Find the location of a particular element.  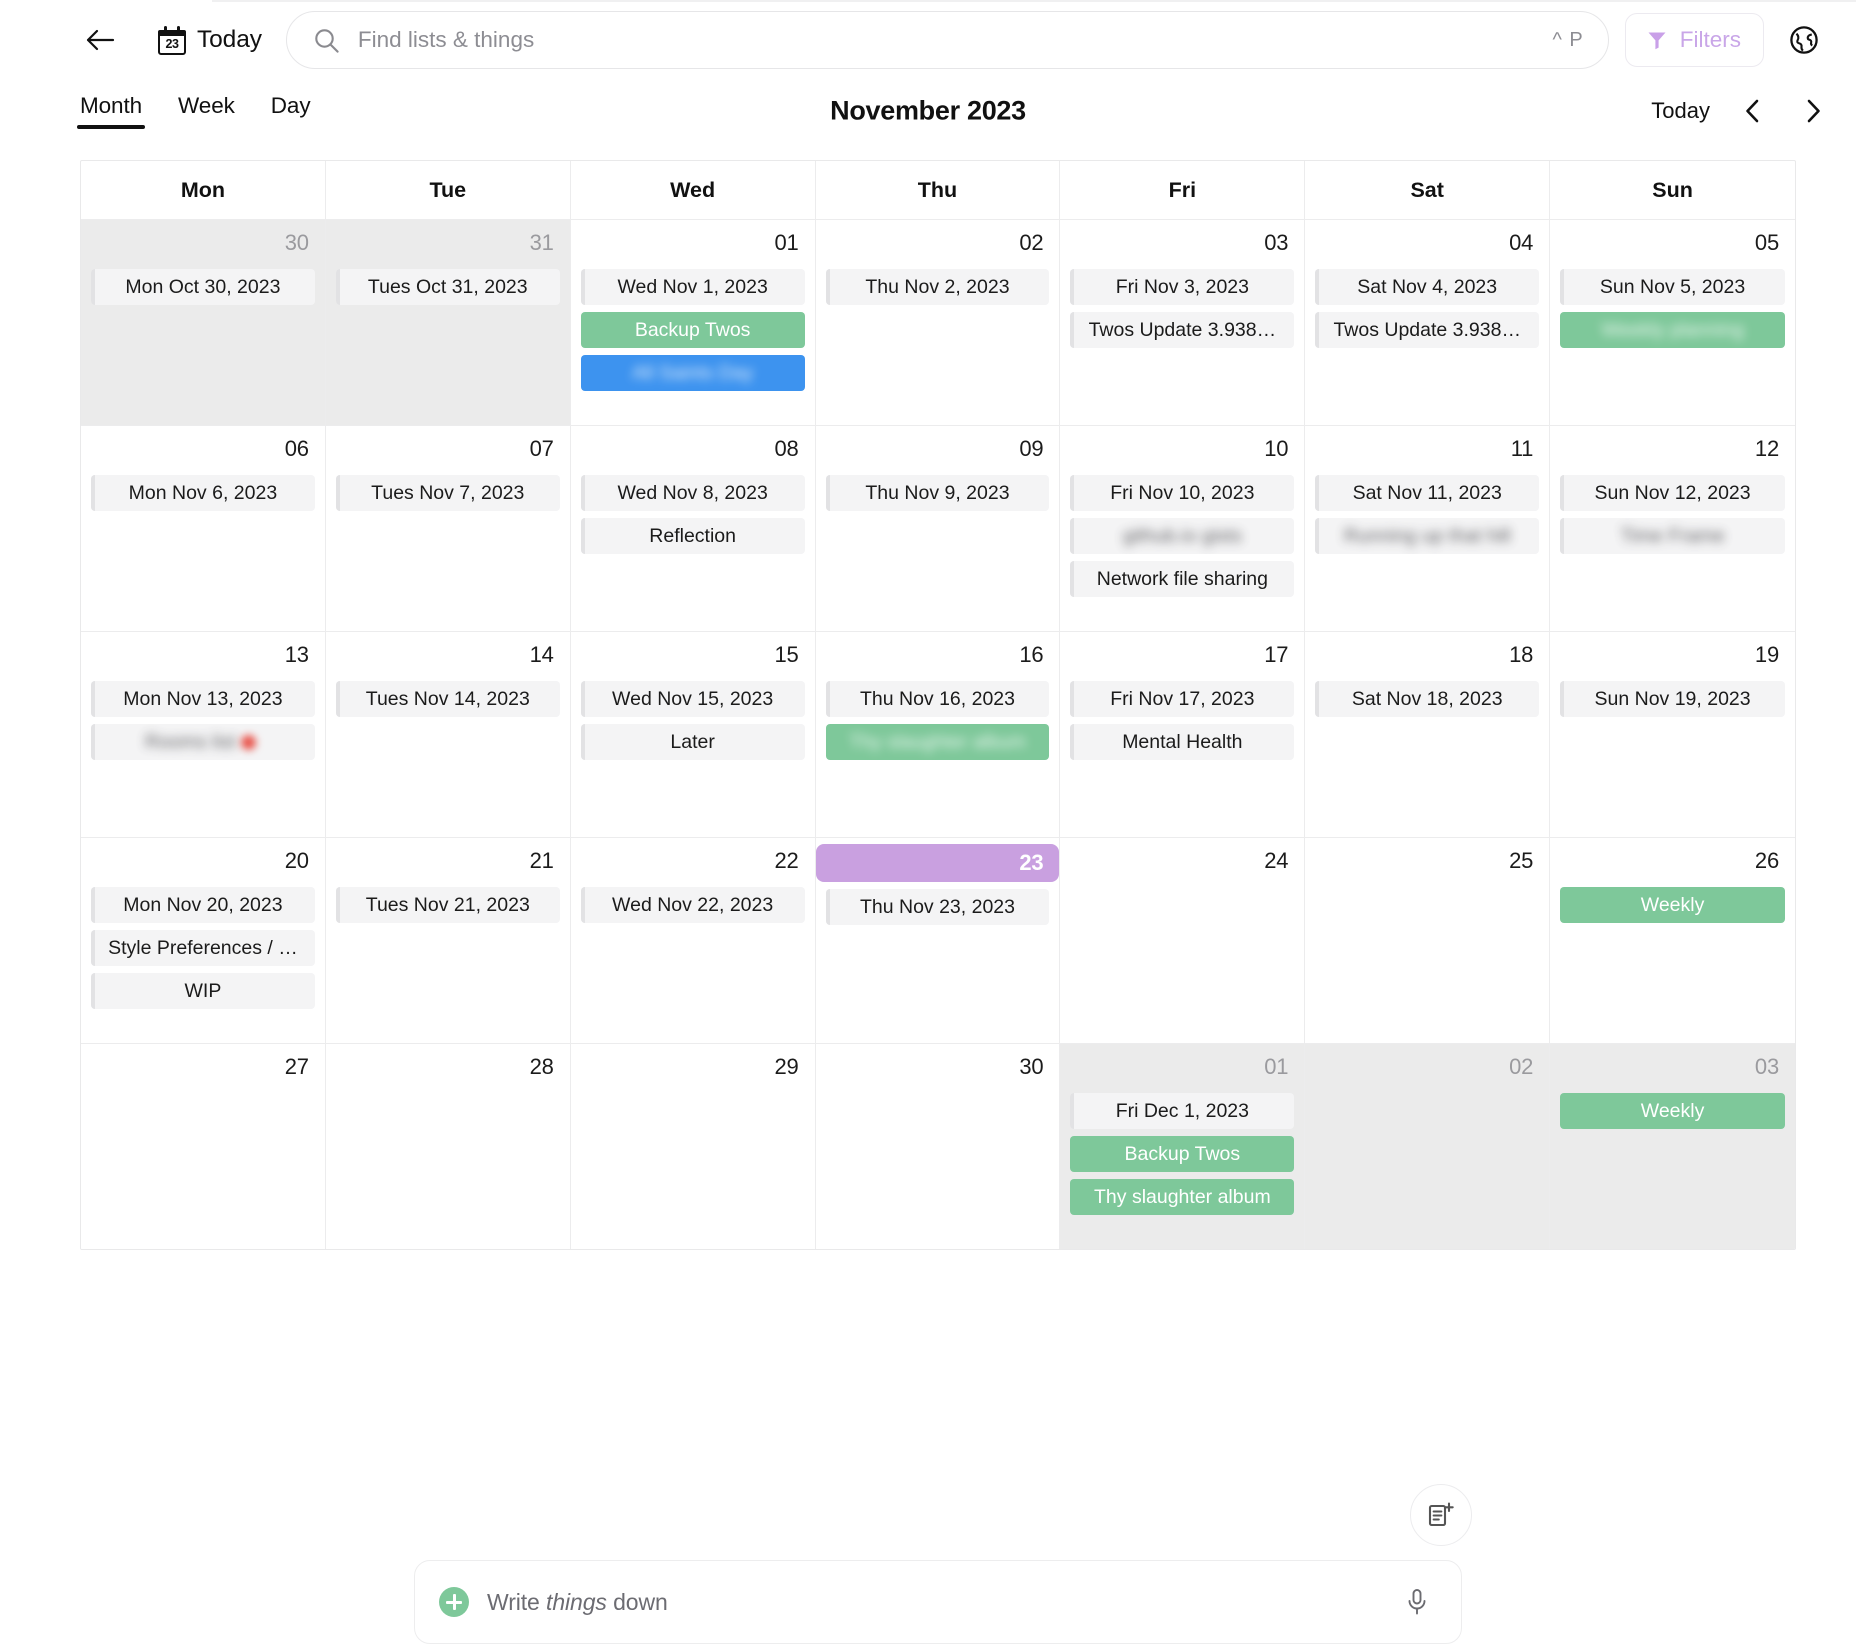

event-chip: Sat Nov 11, 2023 is located at coordinates (1427, 493).